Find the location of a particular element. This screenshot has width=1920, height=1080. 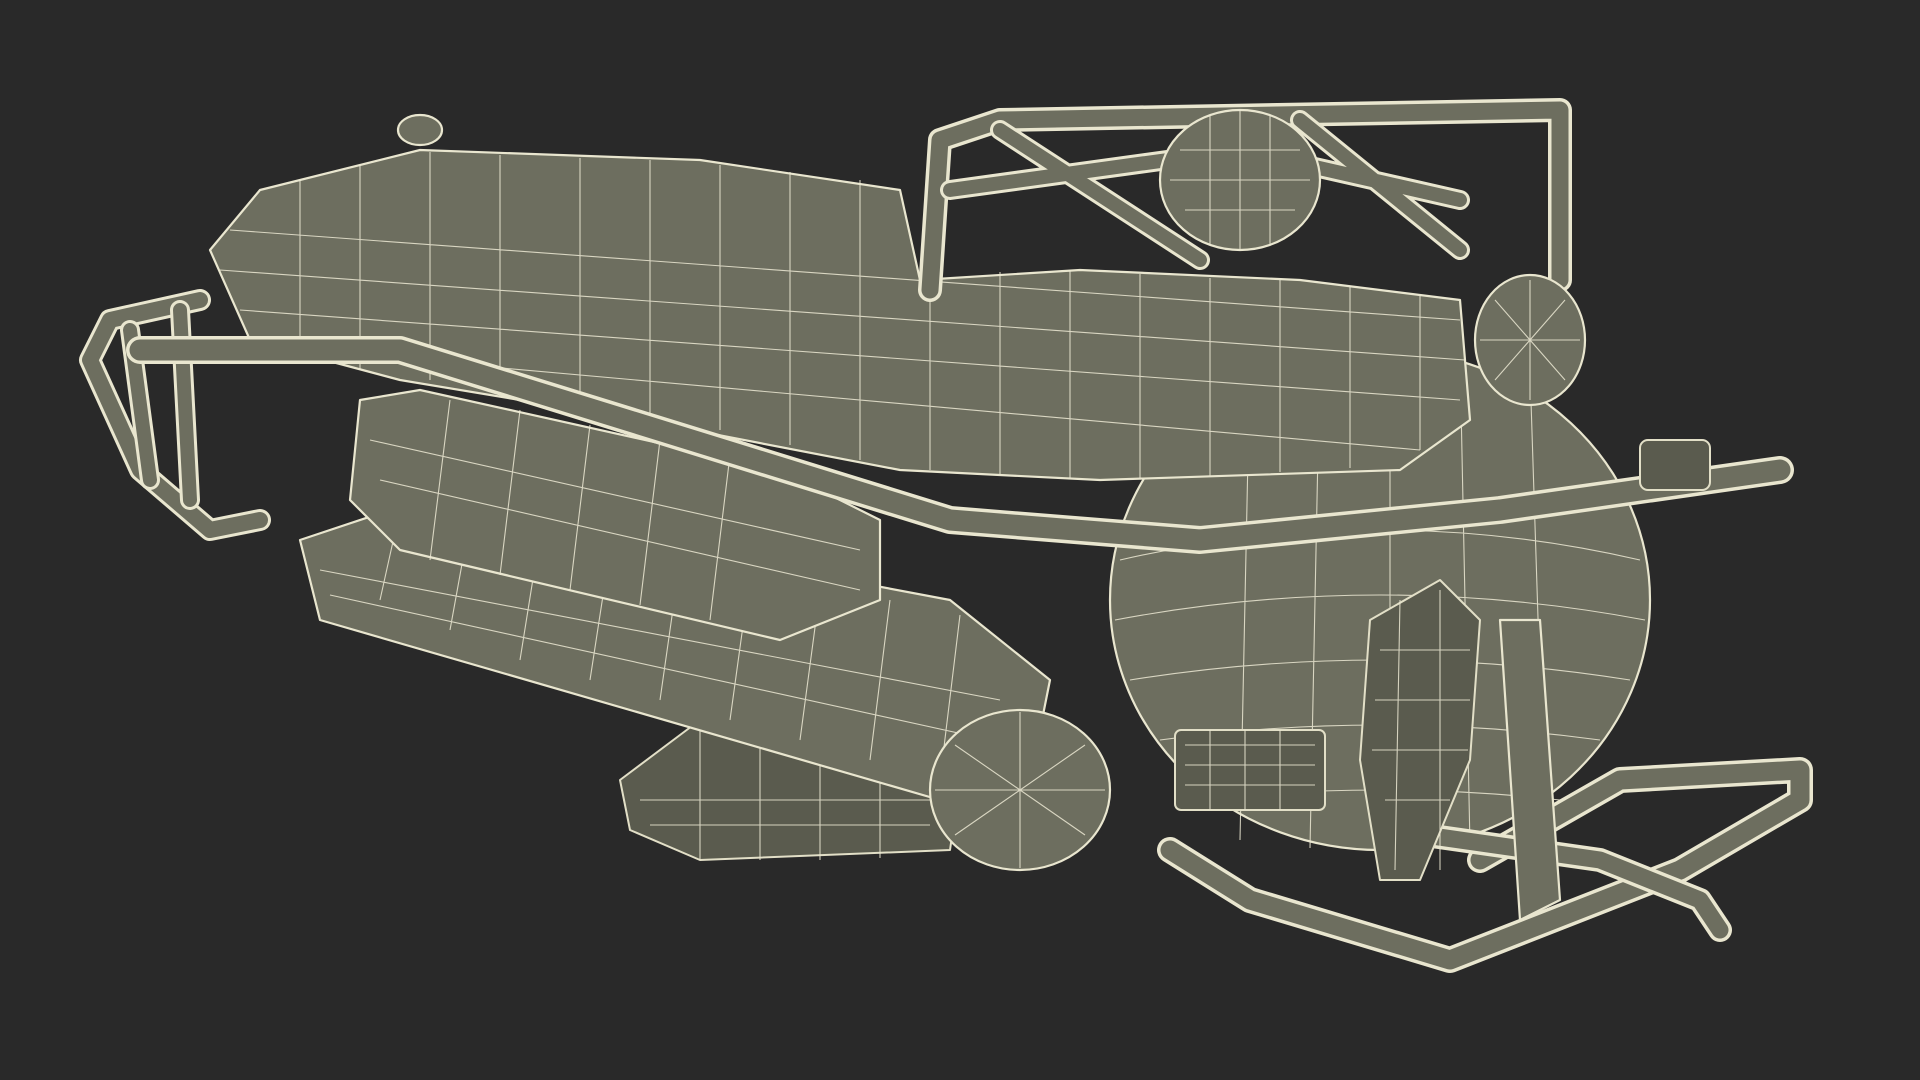

top-roll-cage is located at coordinates (1245, 200).